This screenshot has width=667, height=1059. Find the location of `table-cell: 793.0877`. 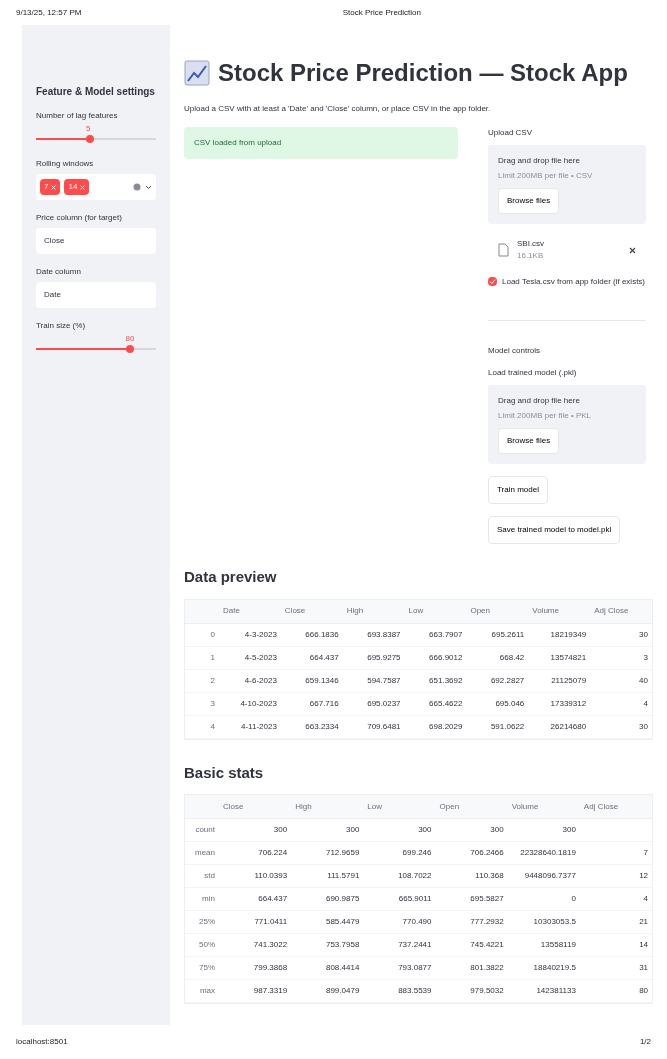

table-cell: 793.0877 is located at coordinates (415, 967).